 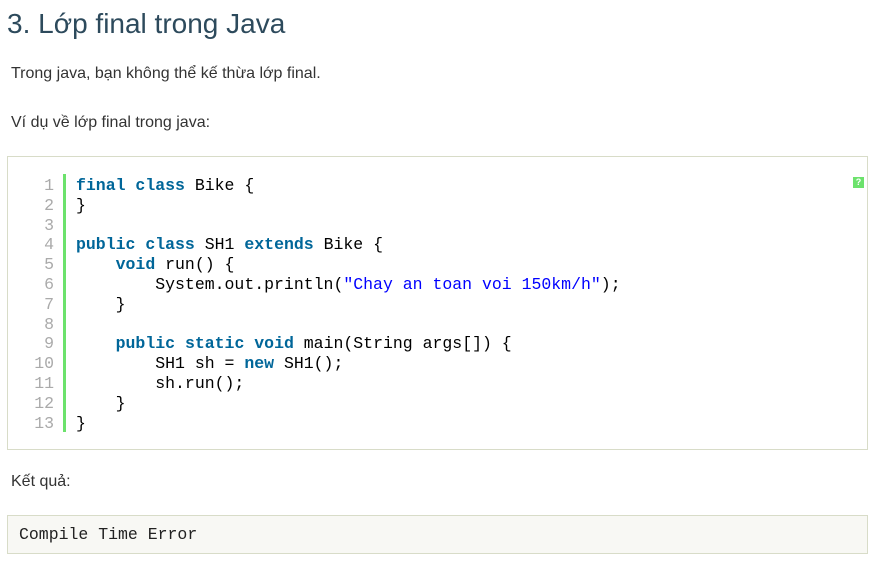 I want to click on code-text: System.out.println(, so click(x=210, y=284).